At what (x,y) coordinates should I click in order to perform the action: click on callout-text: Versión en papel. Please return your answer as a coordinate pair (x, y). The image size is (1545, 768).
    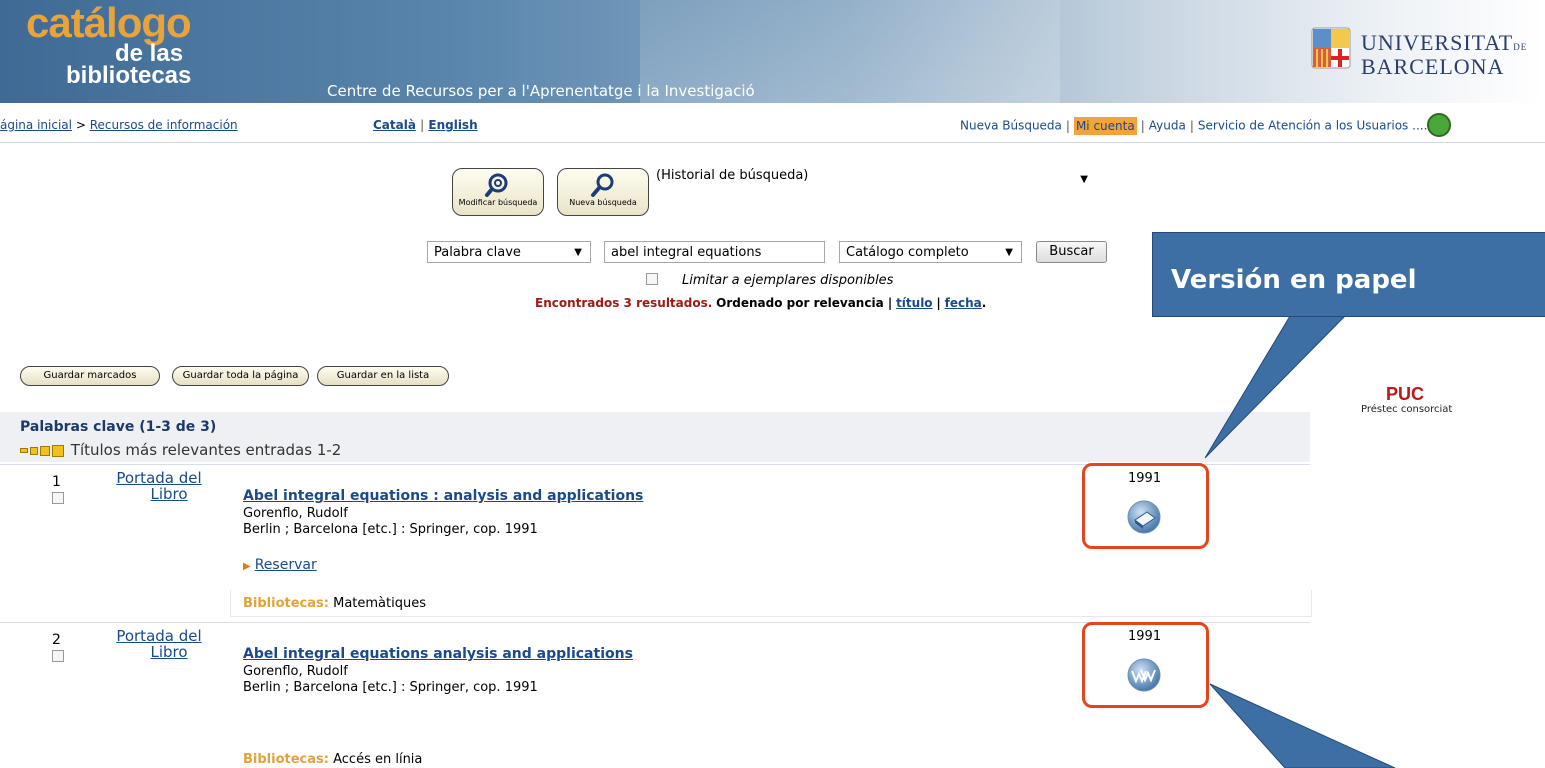
    Looking at the image, I should click on (1294, 280).